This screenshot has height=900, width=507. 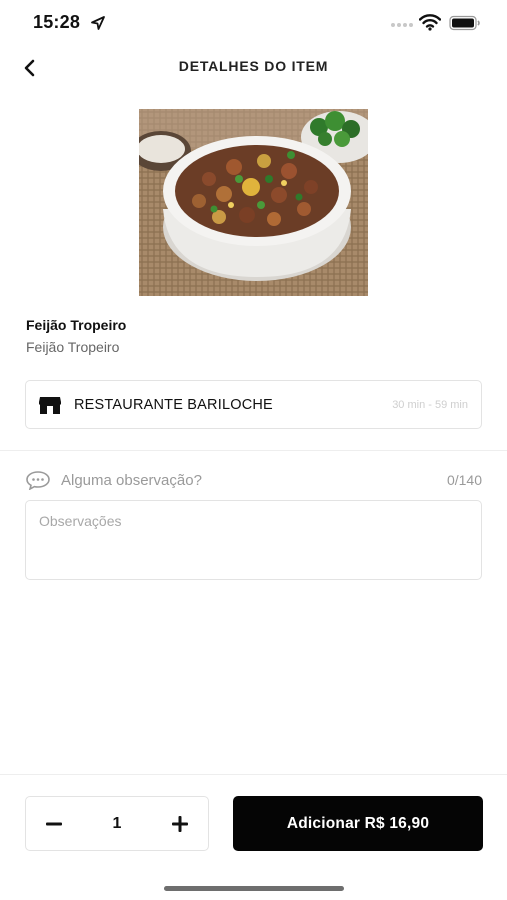 I want to click on minus-icon, so click(x=54, y=823).